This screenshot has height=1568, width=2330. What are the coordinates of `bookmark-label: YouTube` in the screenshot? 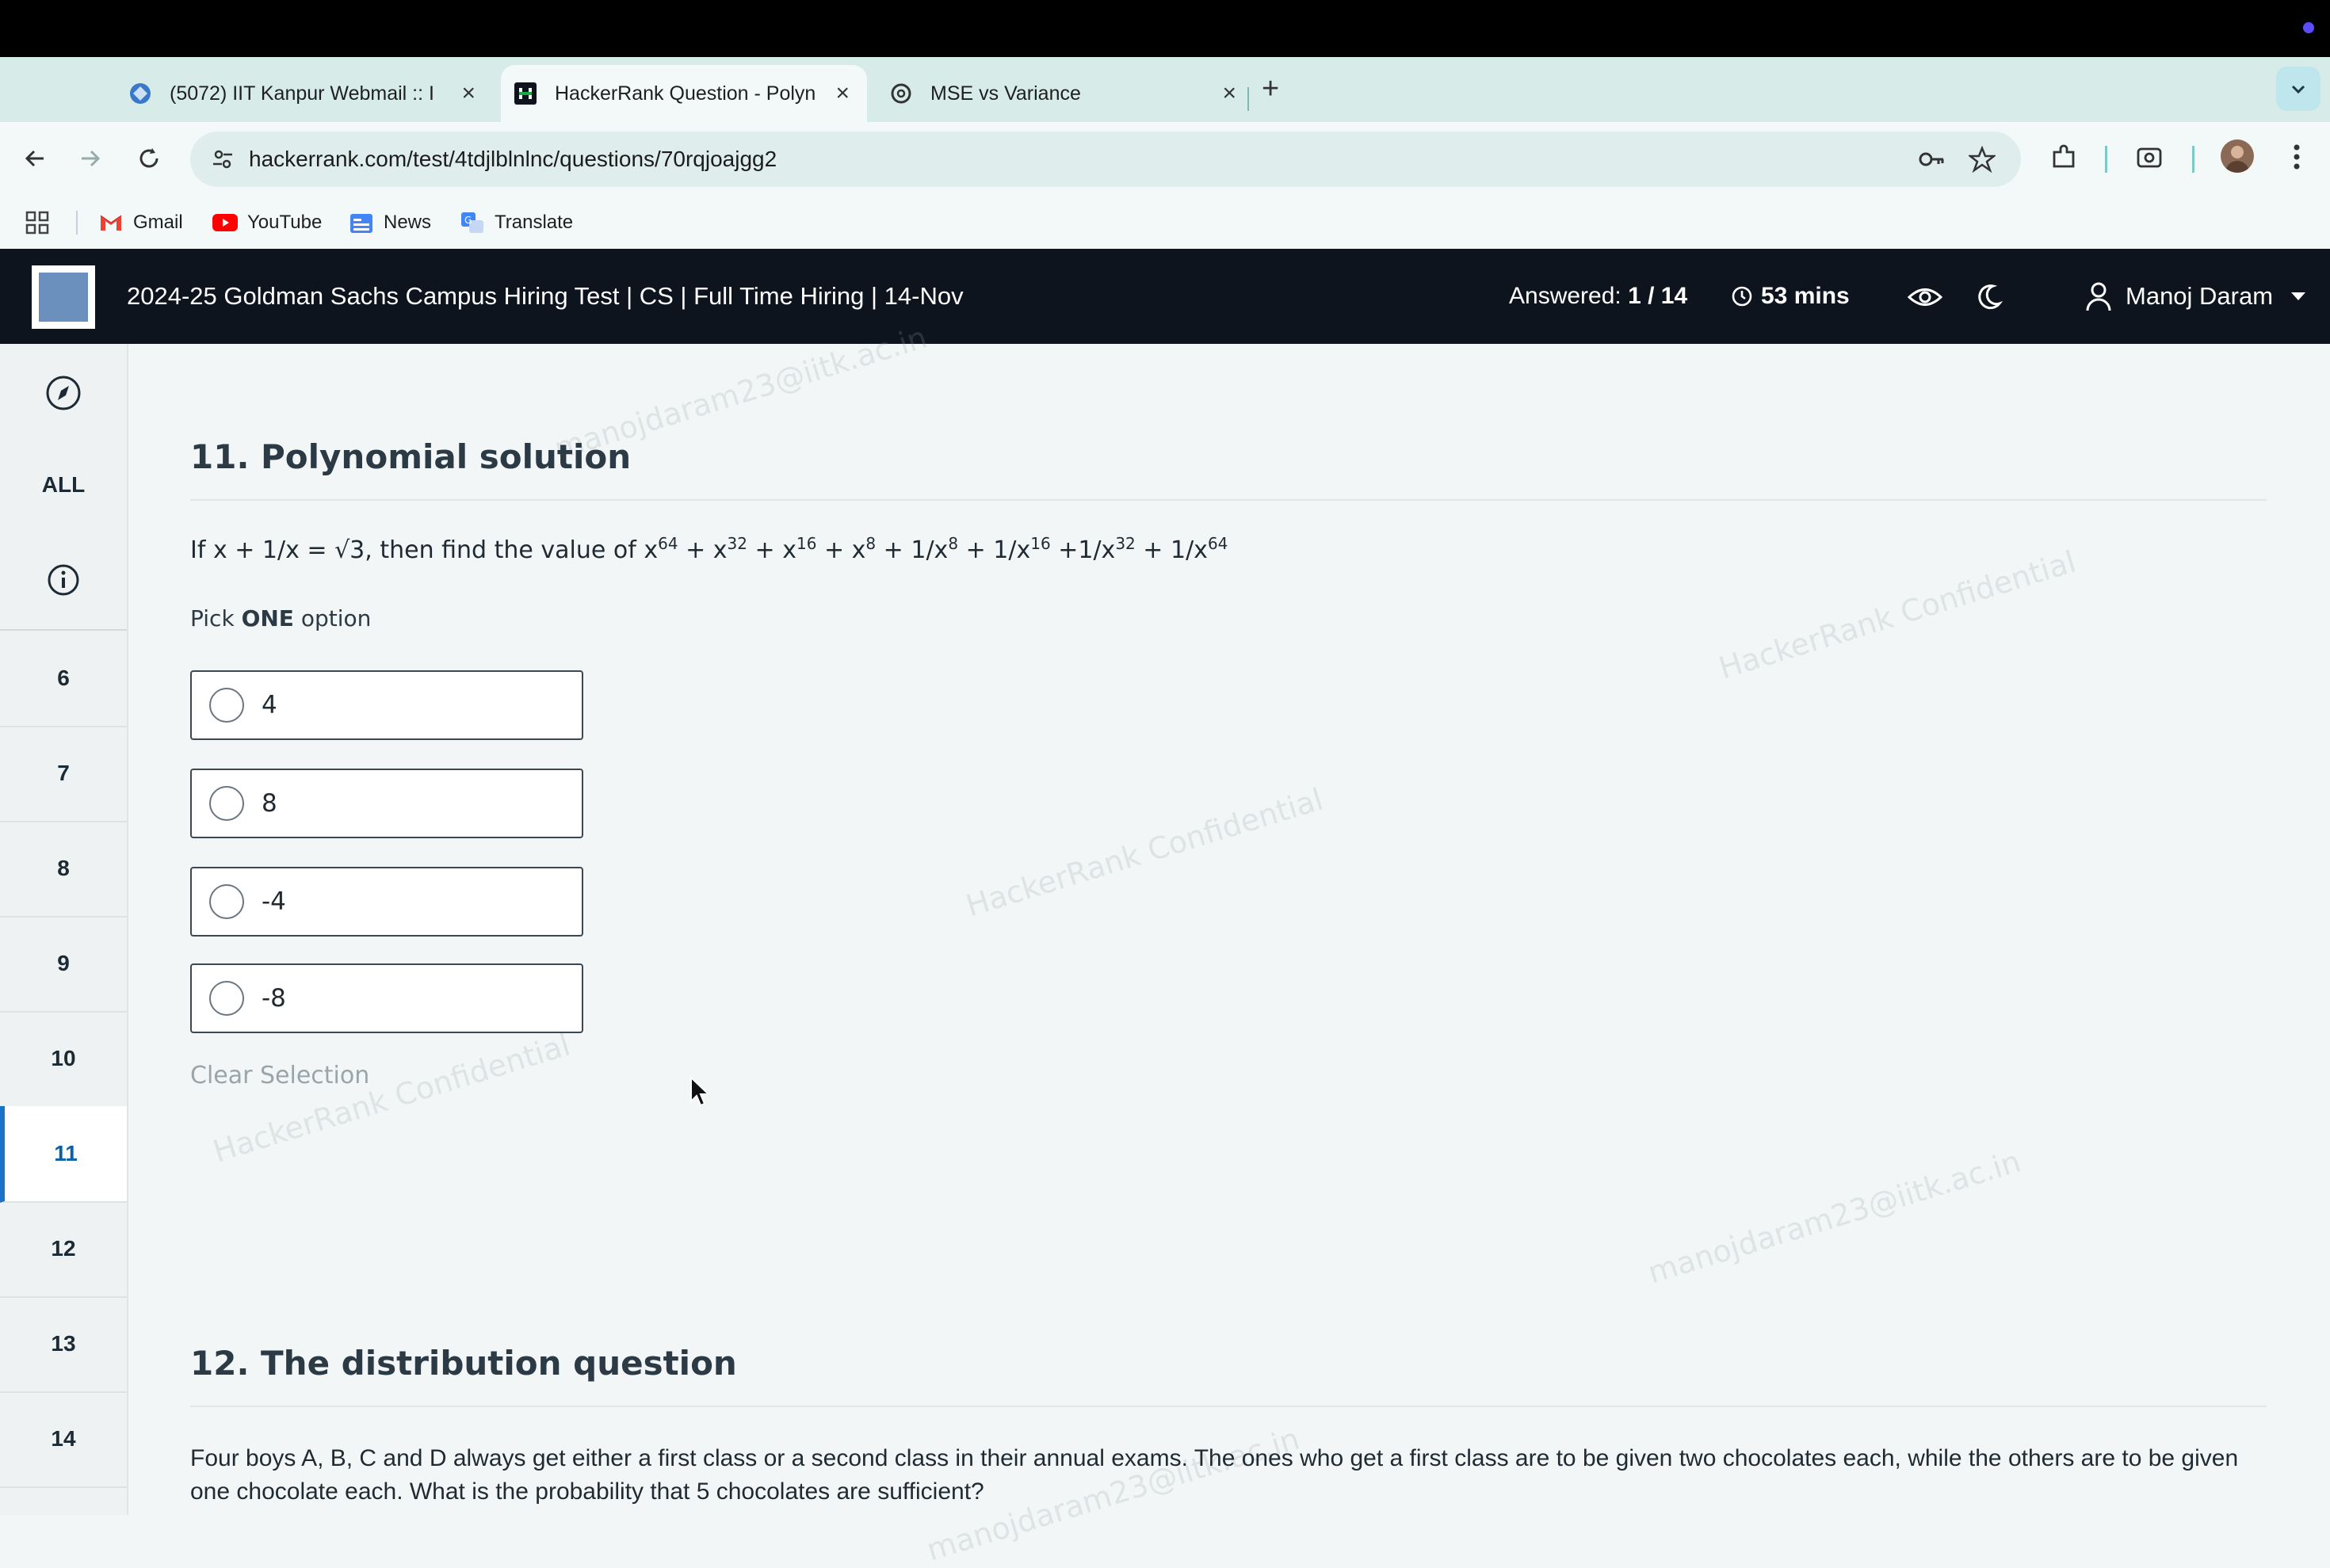 It's located at (285, 222).